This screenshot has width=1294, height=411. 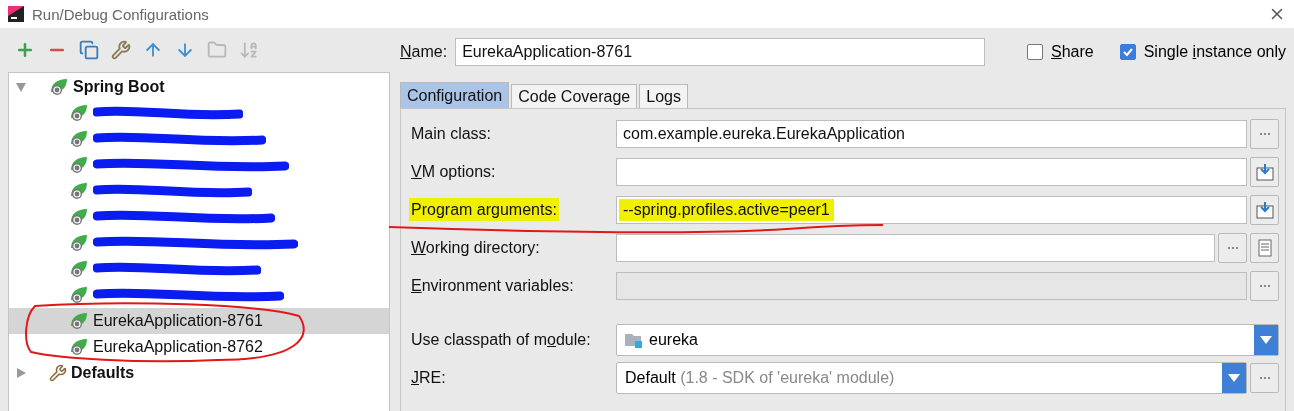 I want to click on tab: Logs, so click(x=663, y=96).